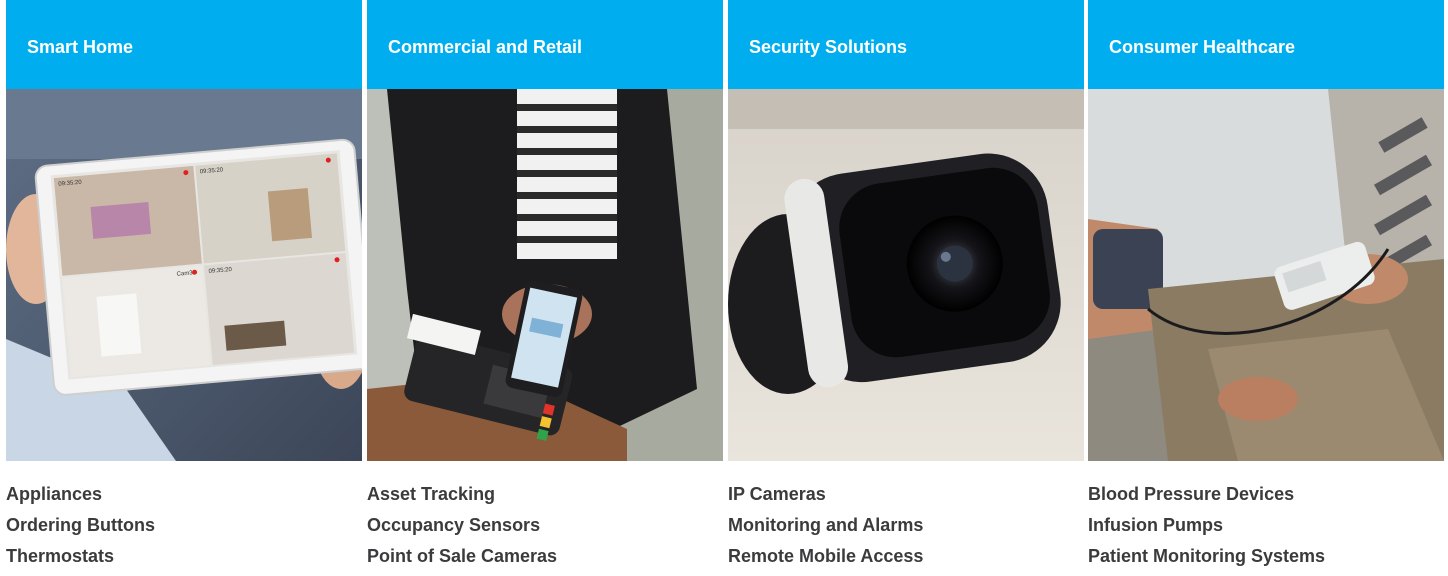  I want to click on list-item: Infusion Pumps, so click(1266, 528).